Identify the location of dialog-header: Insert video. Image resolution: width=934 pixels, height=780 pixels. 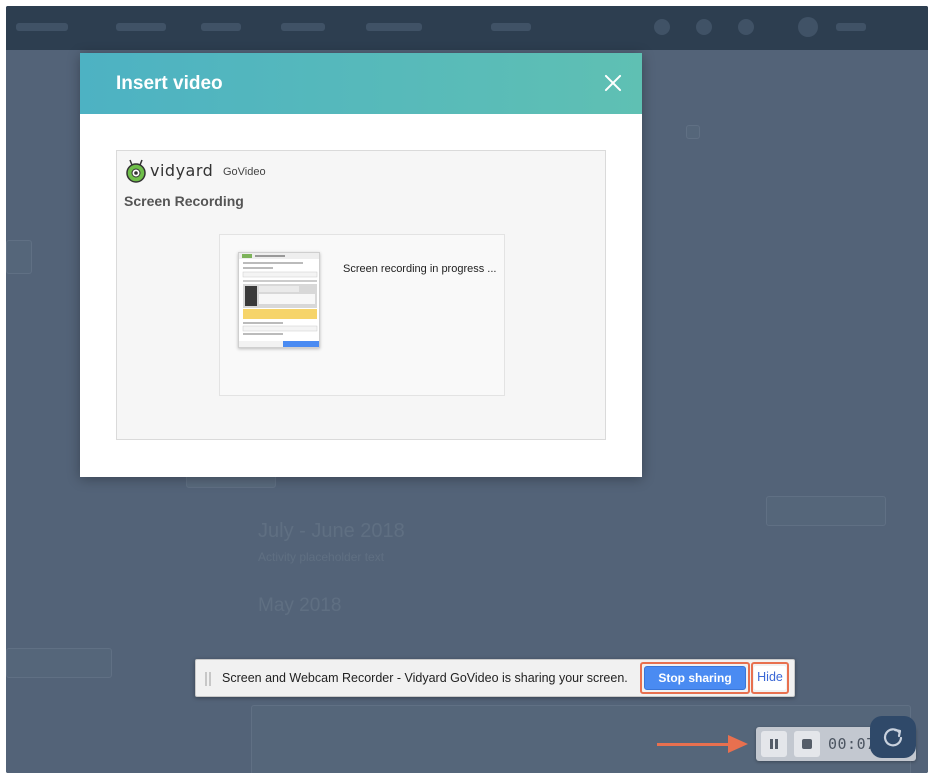
(361, 83).